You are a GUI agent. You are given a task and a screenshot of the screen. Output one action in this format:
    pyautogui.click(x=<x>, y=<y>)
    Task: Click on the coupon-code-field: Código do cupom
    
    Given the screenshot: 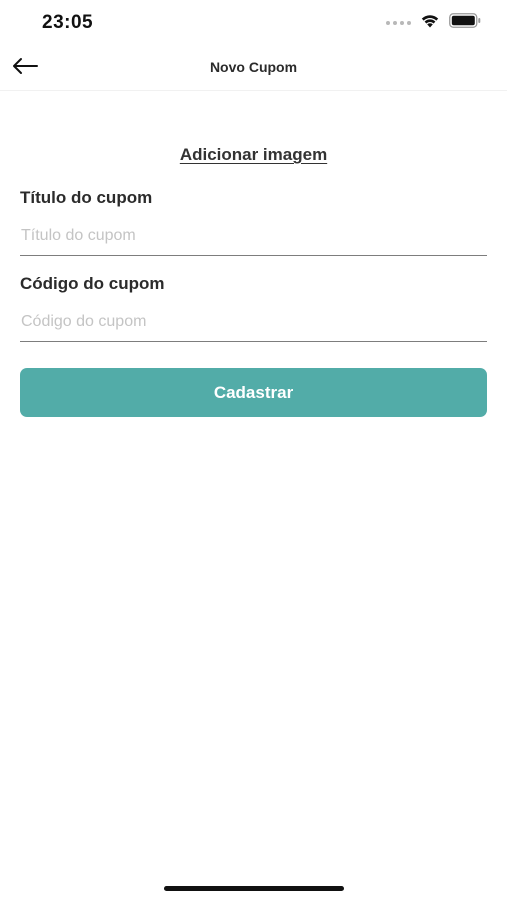 What is the action you would take?
    pyautogui.click(x=253, y=308)
    